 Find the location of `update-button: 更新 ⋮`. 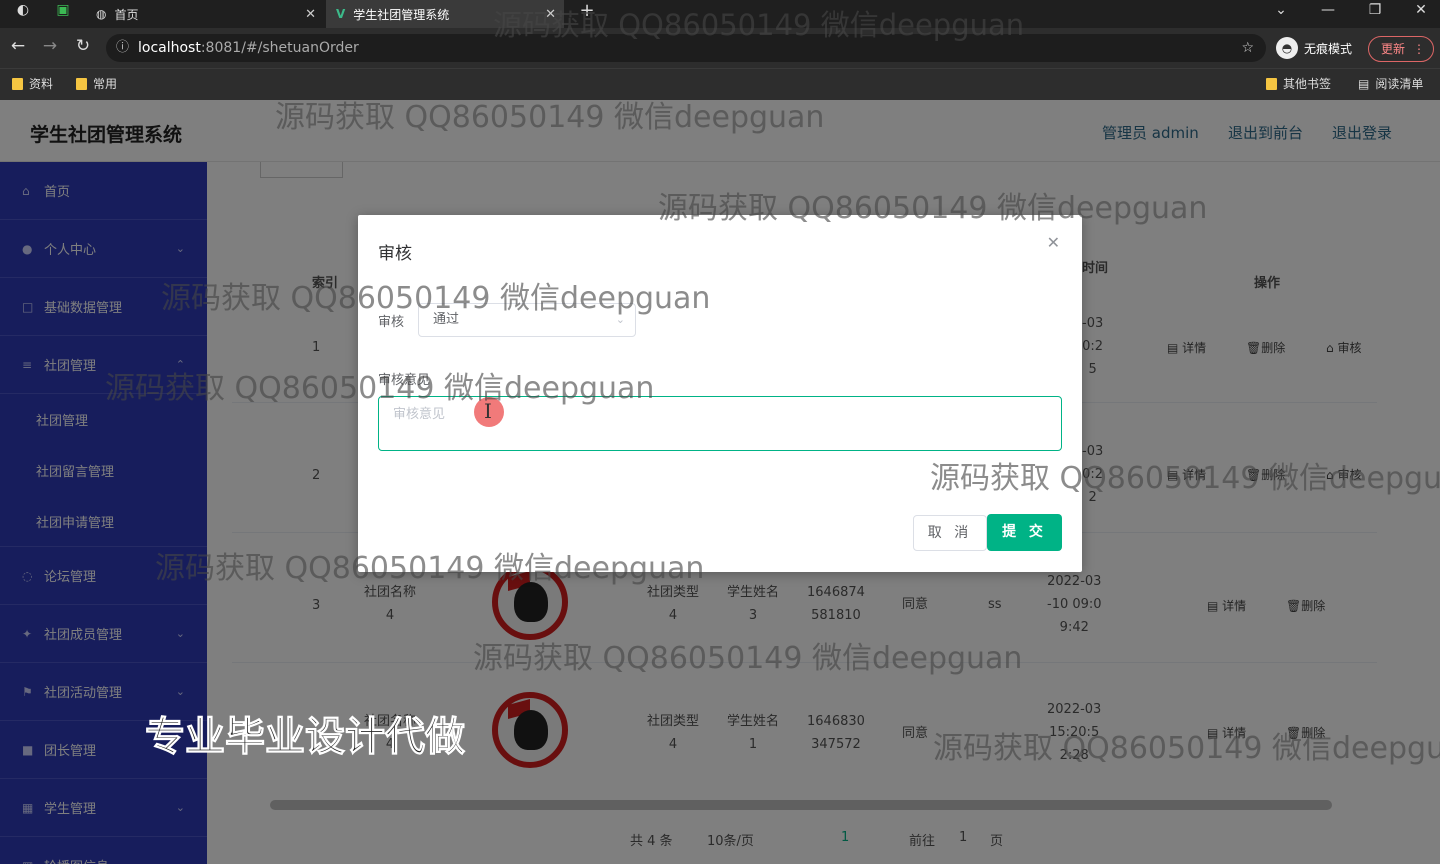

update-button: 更新 ⋮ is located at coordinates (1401, 49).